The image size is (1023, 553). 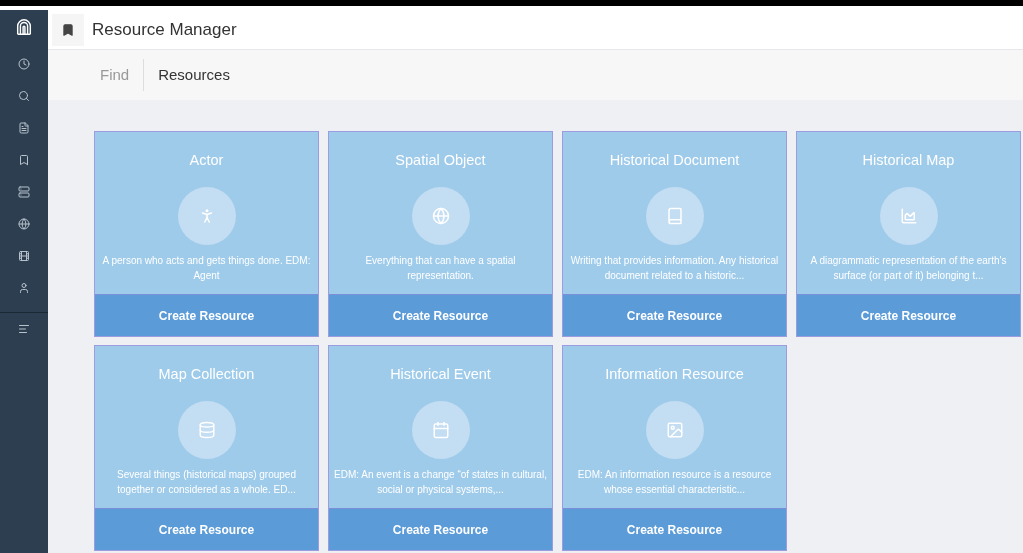 What do you see at coordinates (24, 288) in the screenshot?
I see `user-icon` at bounding box center [24, 288].